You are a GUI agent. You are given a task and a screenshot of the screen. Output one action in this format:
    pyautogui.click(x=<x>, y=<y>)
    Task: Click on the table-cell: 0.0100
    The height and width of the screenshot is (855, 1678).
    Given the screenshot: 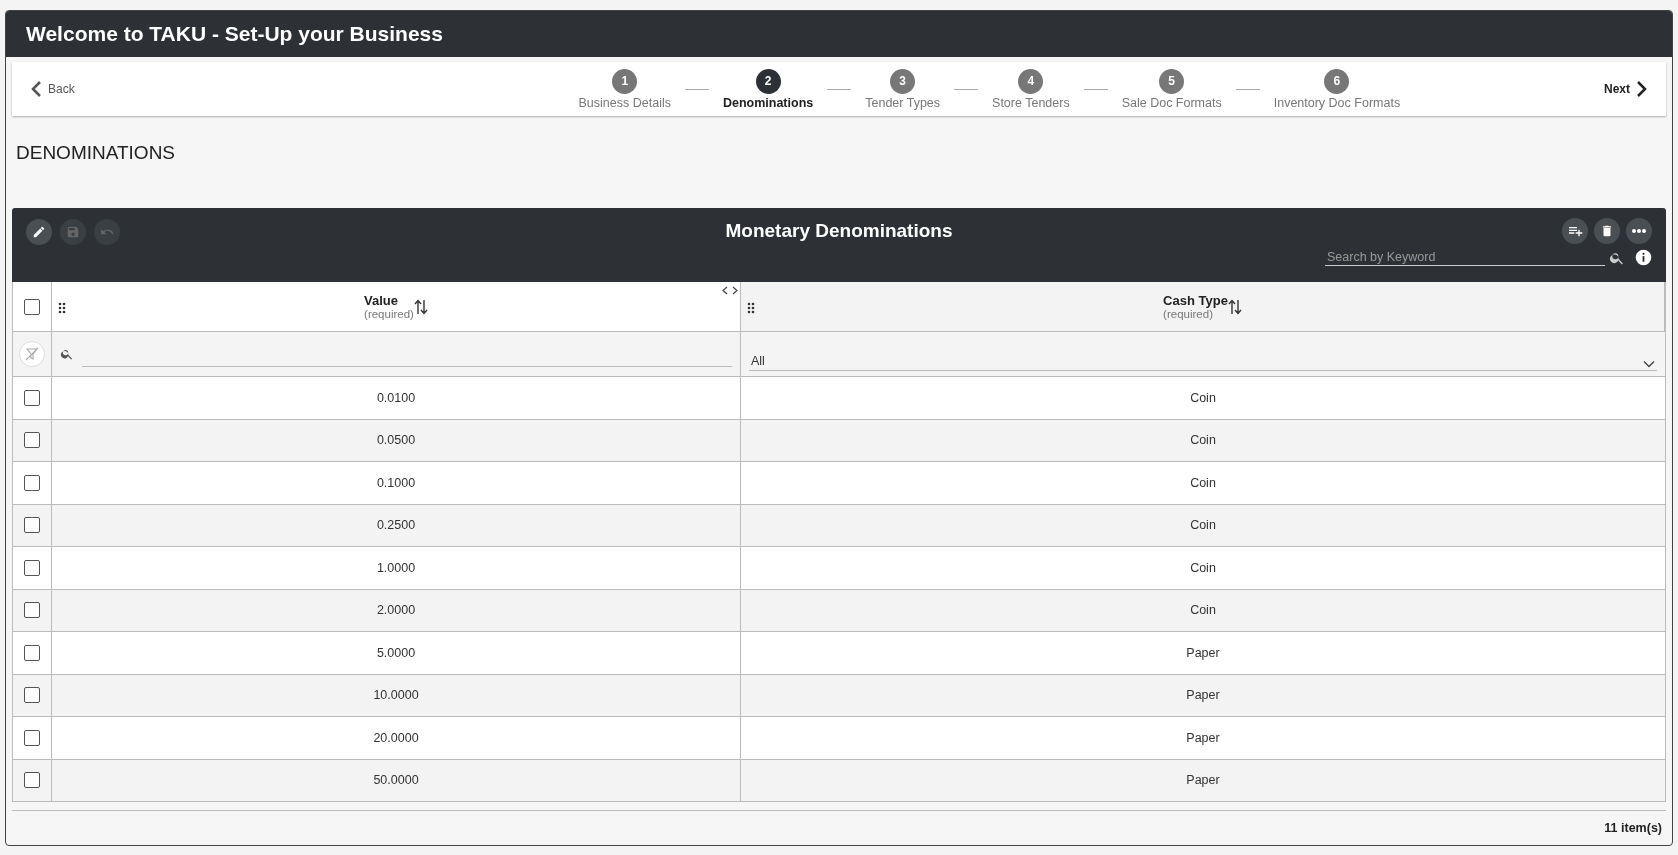 What is the action you would take?
    pyautogui.click(x=396, y=397)
    